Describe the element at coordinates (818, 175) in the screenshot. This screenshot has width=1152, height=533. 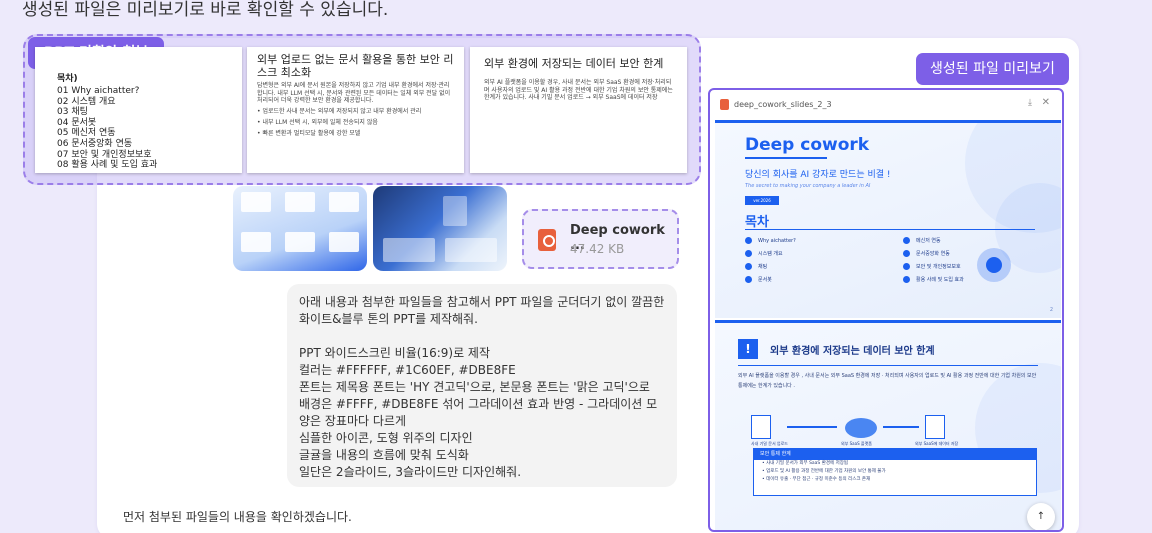
I see `slide-subtitle: 당신의 회사를 AI 강자로 만드는 비결 !` at that location.